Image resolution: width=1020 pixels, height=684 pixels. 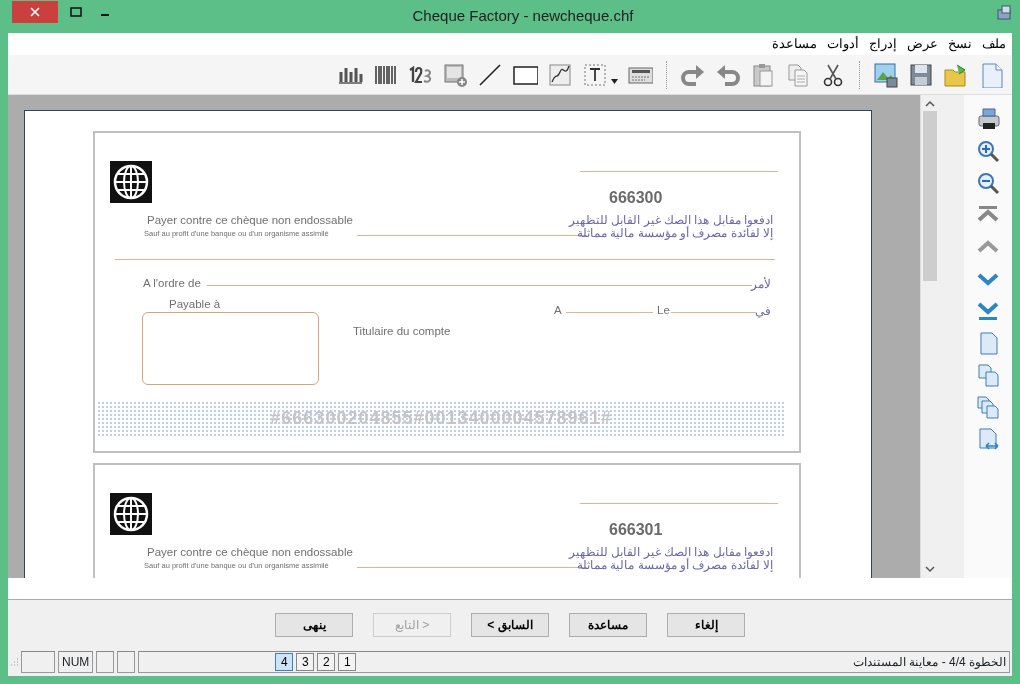 What do you see at coordinates (706, 625) in the screenshot?
I see `wizard-button: إلغاء` at bounding box center [706, 625].